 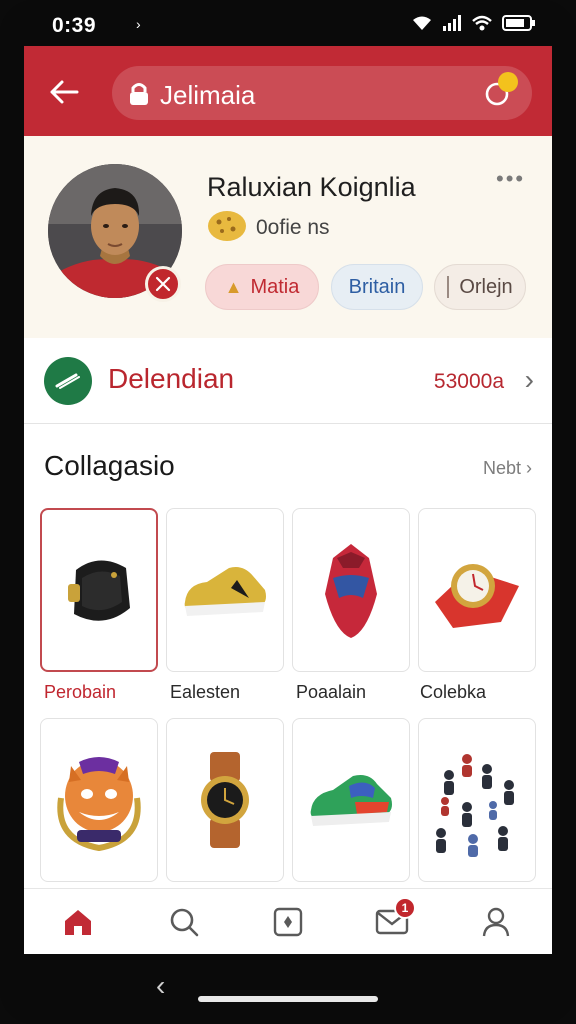 What do you see at coordinates (171, 378) in the screenshot?
I see `delivery-label: Delendian` at bounding box center [171, 378].